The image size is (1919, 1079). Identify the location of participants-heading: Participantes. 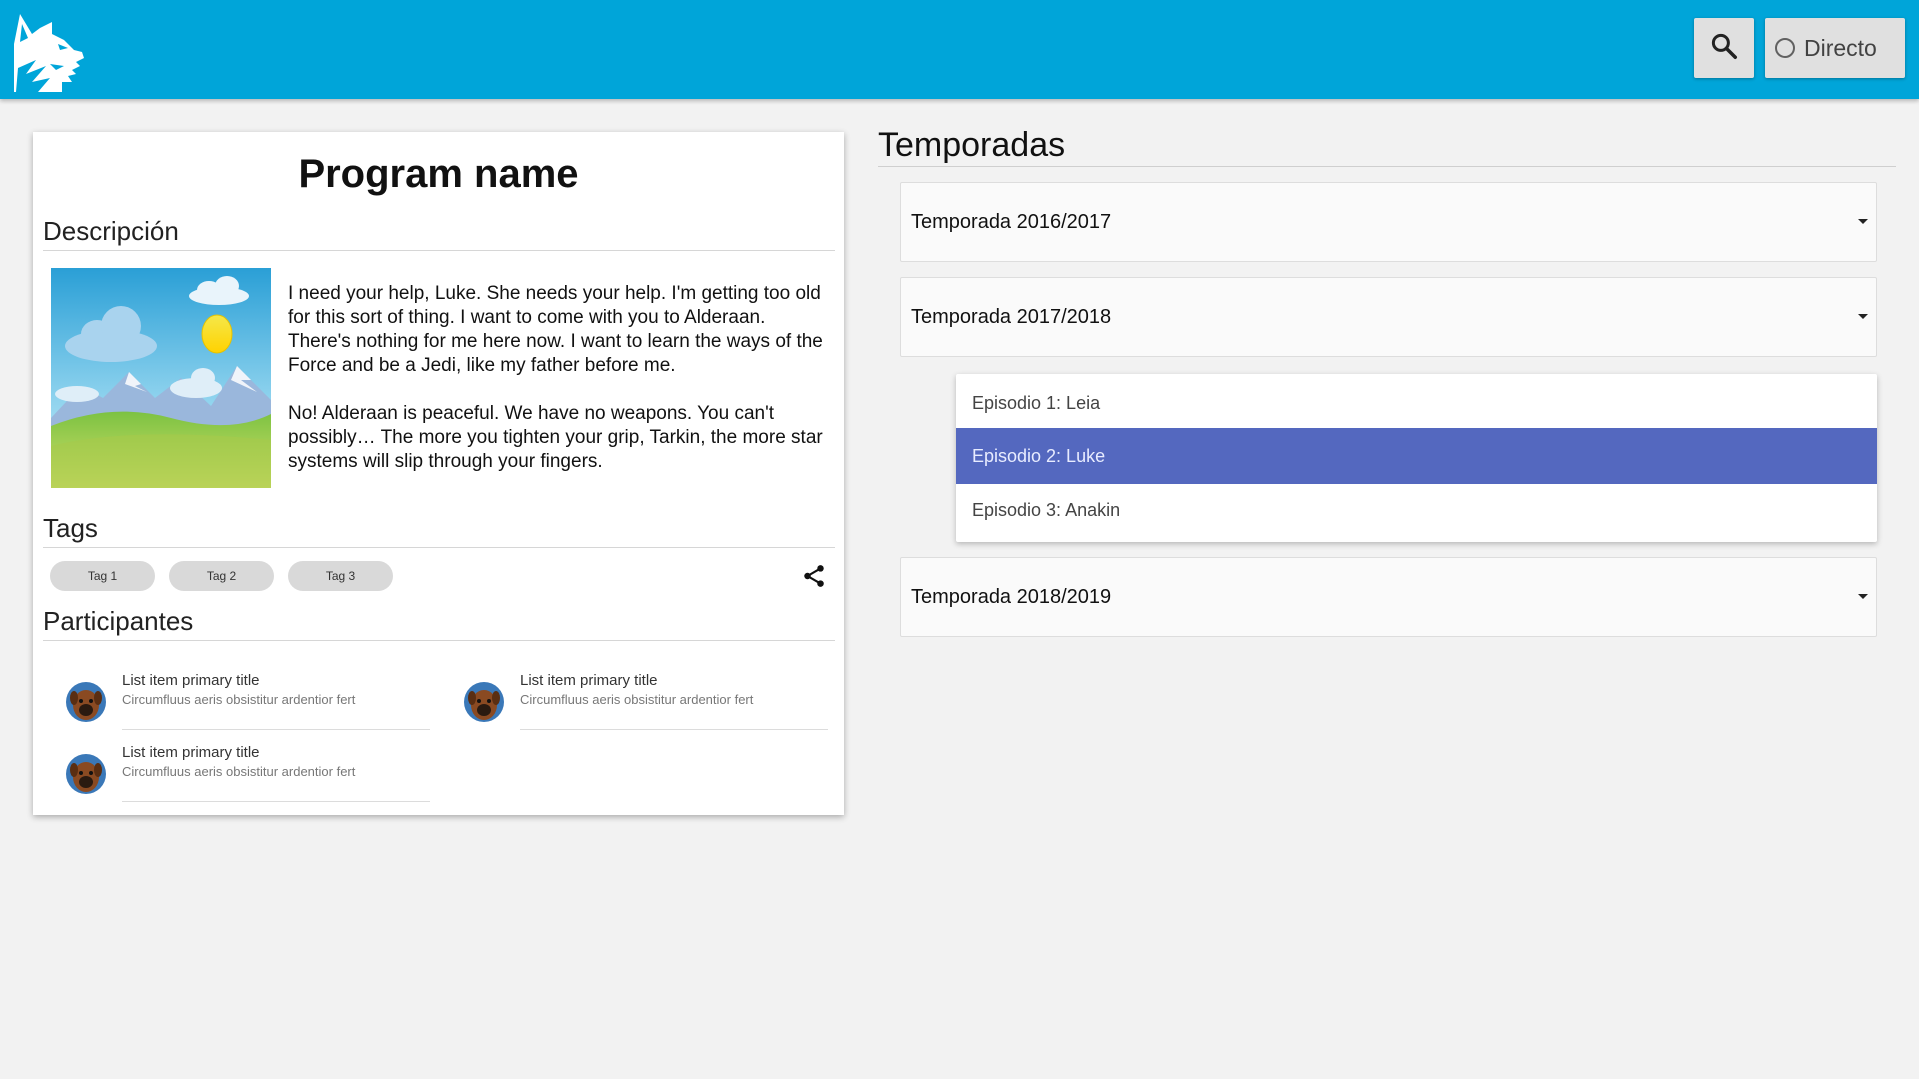
(439, 623).